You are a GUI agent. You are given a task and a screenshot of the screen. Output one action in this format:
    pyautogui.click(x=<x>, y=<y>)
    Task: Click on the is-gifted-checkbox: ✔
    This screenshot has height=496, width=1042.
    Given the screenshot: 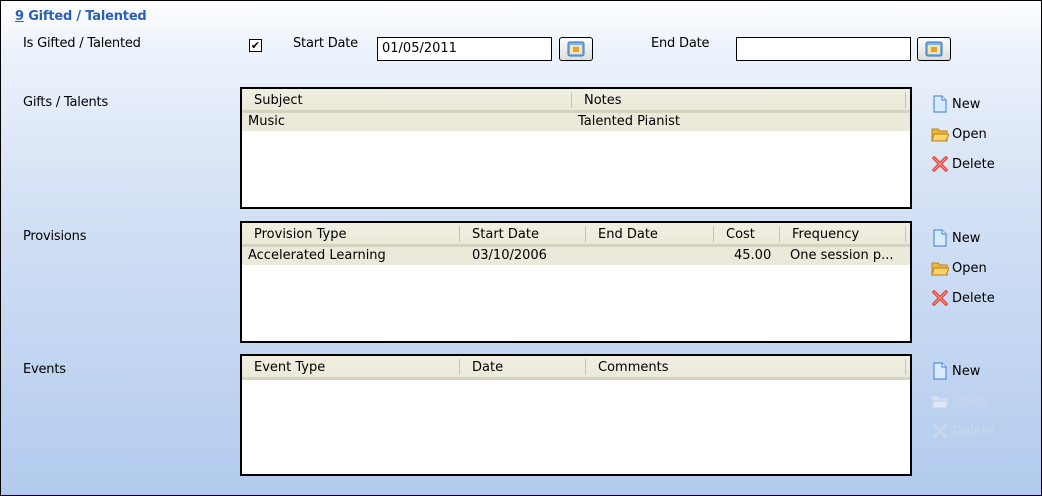 What is the action you would take?
    pyautogui.click(x=255, y=45)
    